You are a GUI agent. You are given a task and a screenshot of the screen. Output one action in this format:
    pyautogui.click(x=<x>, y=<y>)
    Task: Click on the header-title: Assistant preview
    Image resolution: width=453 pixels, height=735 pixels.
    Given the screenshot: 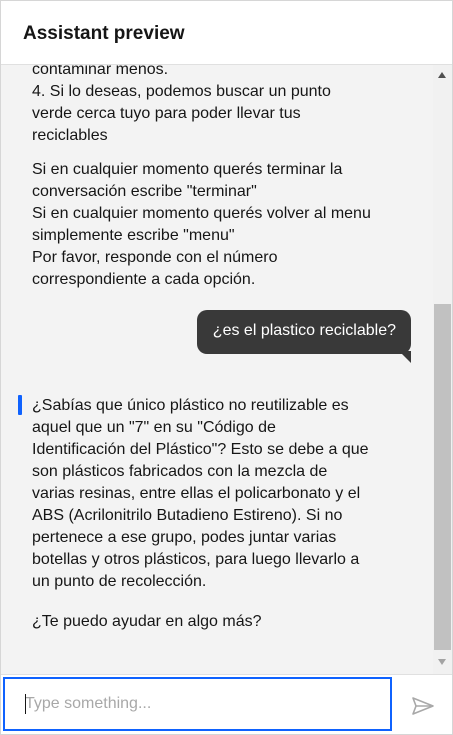 What is the action you would take?
    pyautogui.click(x=104, y=33)
    